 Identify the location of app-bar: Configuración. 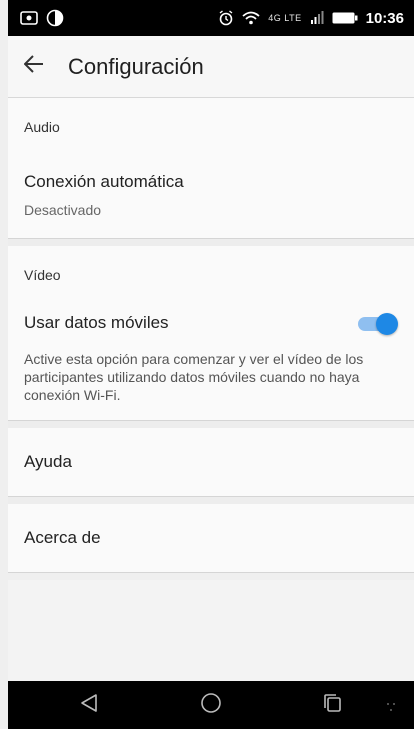
(211, 67).